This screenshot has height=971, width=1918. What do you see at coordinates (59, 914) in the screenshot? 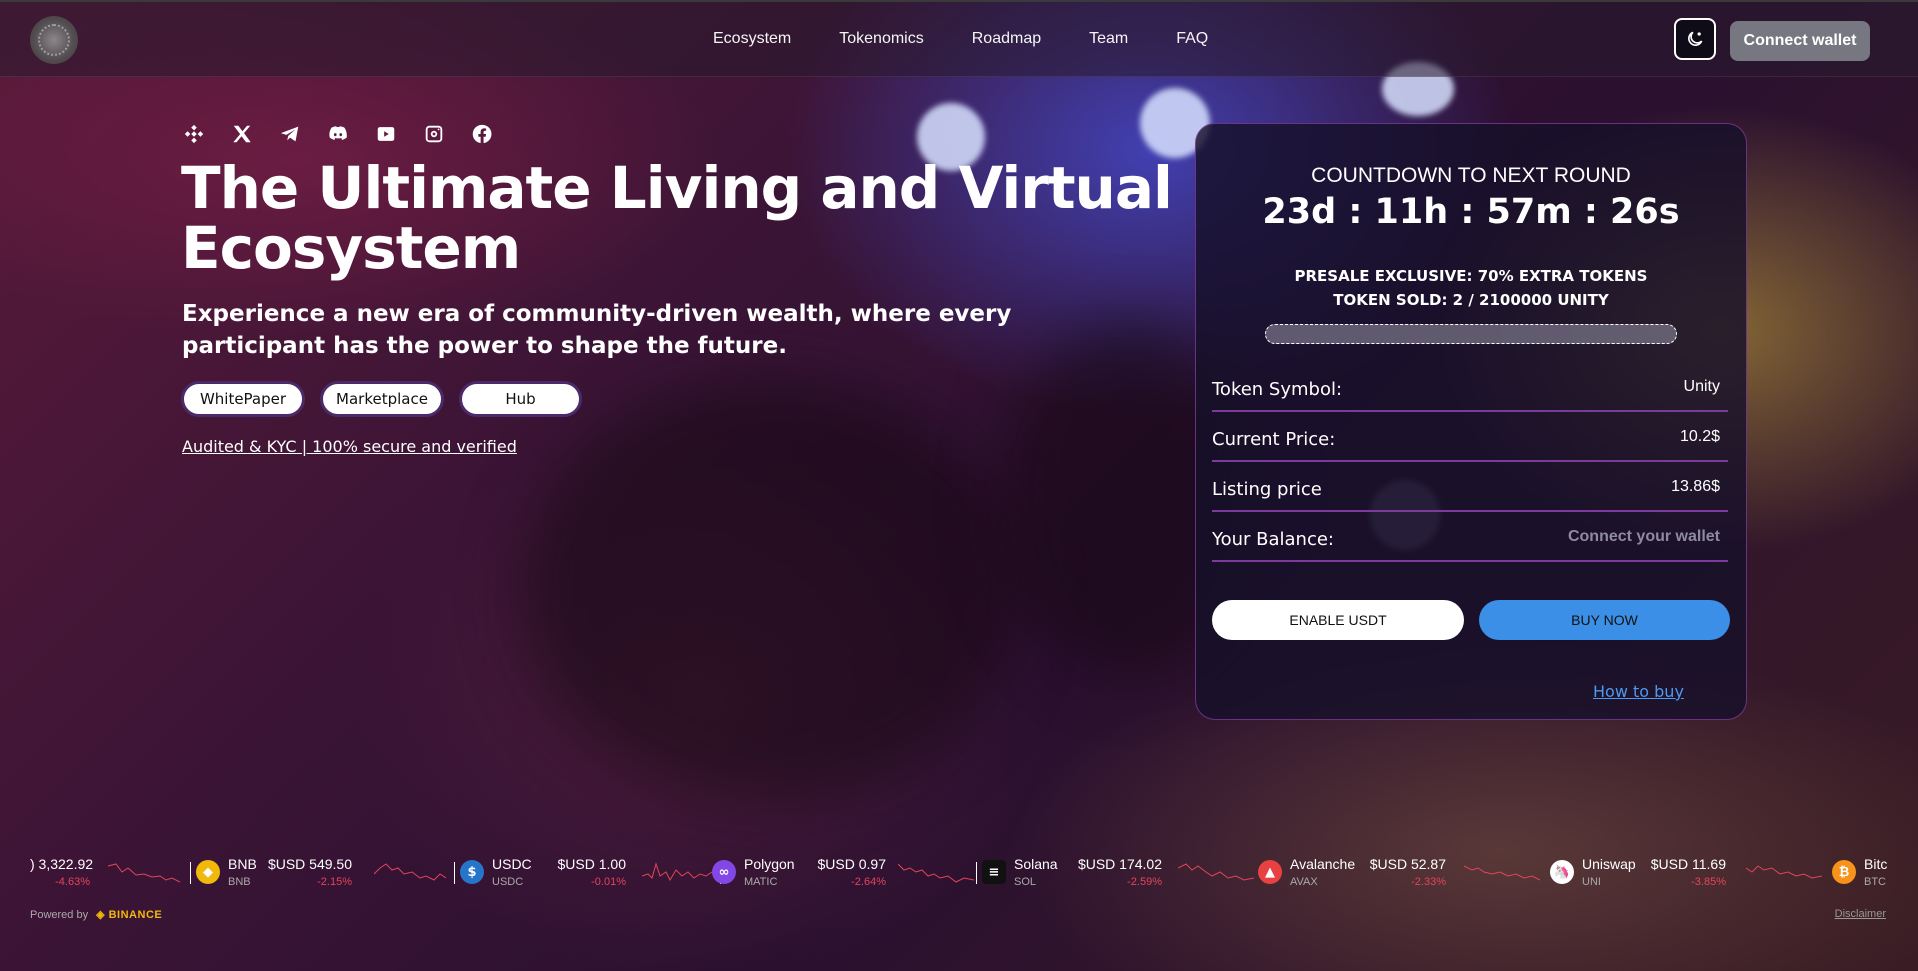
I see `powered-by-label: Powered by` at bounding box center [59, 914].